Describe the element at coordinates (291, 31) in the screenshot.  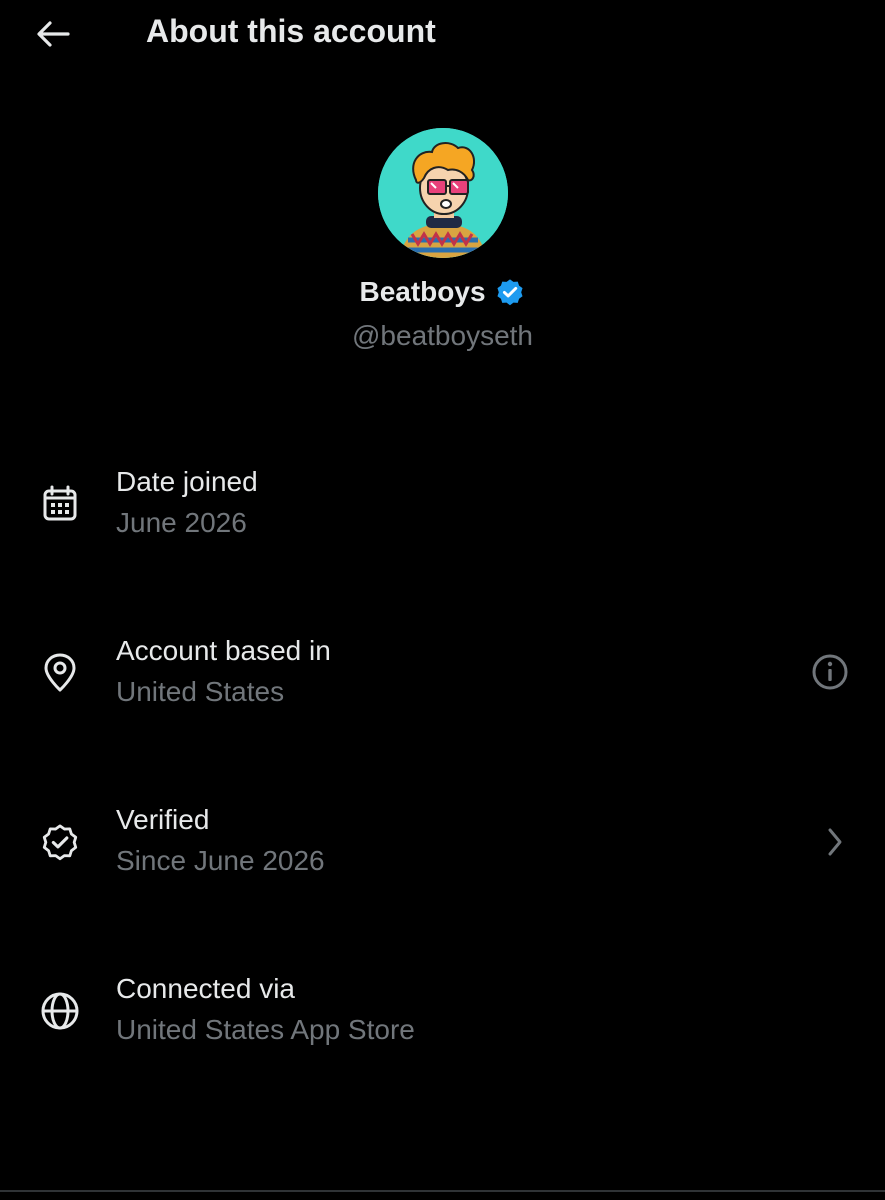
I see `page-title: About this account` at that location.